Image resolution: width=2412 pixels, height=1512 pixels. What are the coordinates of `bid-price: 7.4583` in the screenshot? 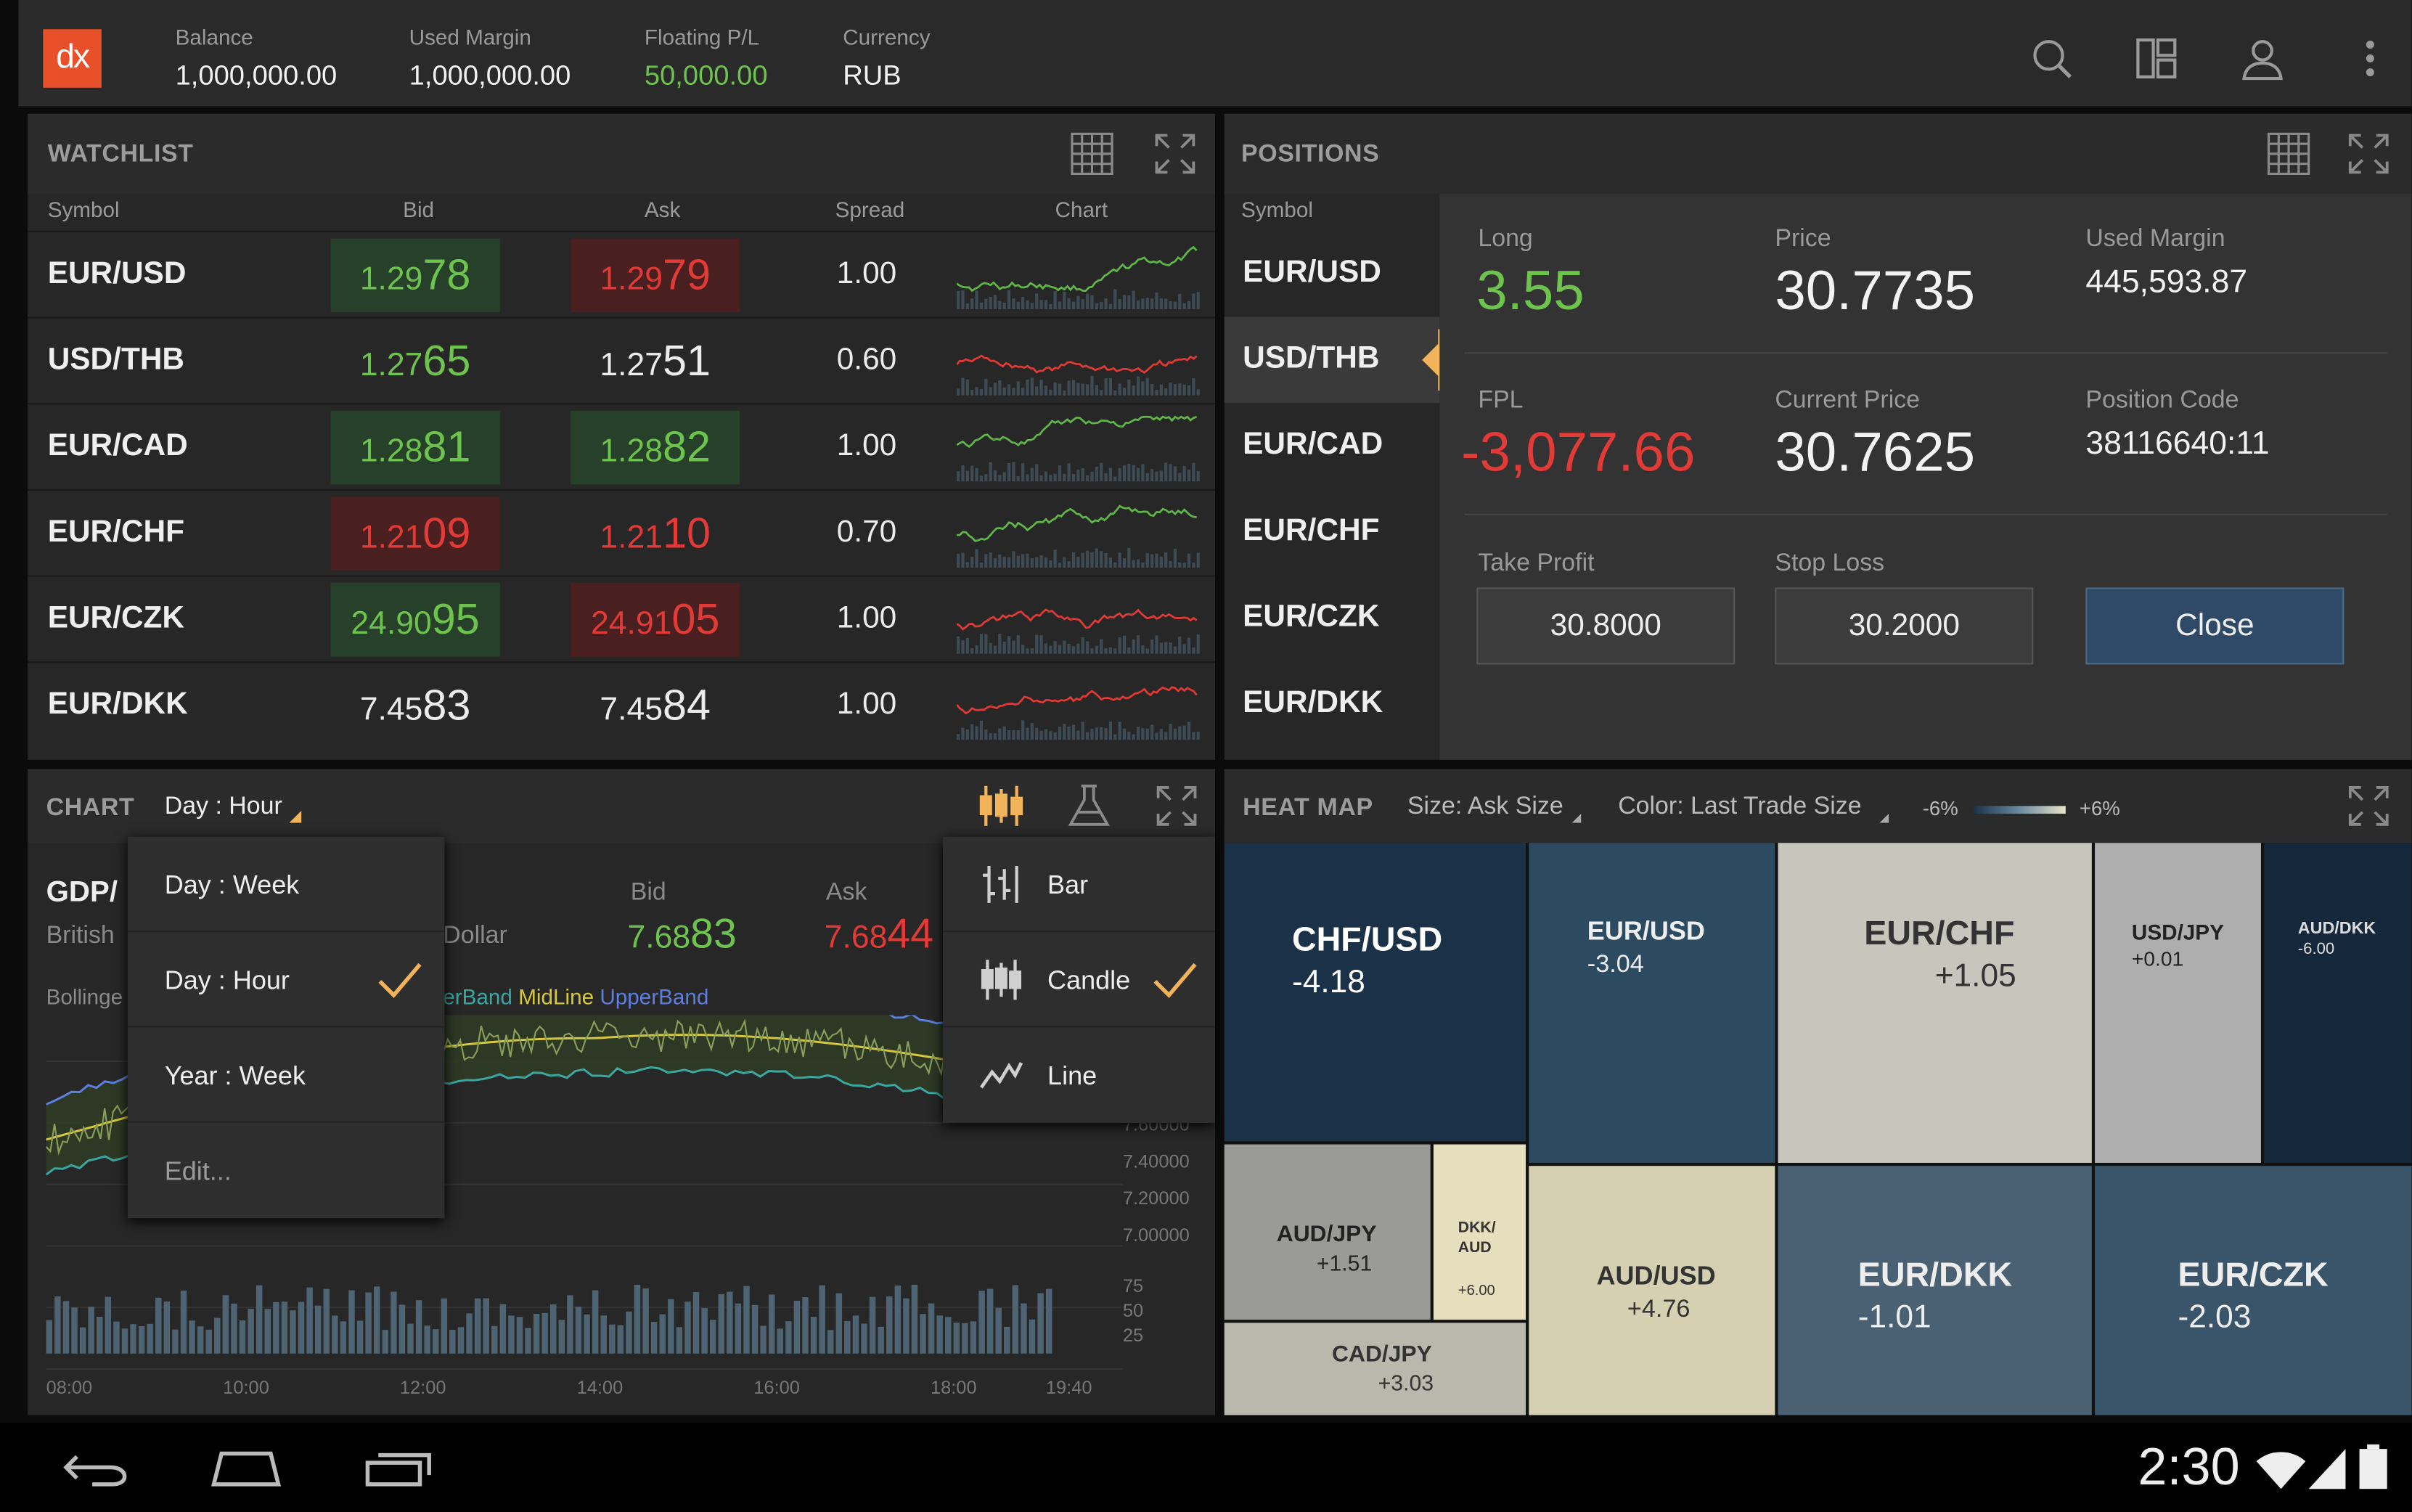 It's located at (415, 706).